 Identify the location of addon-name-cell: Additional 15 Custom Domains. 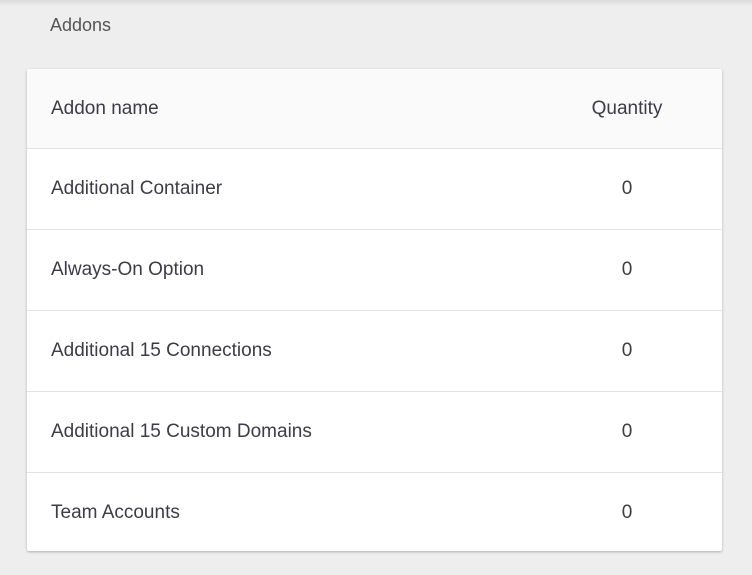
(279, 432).